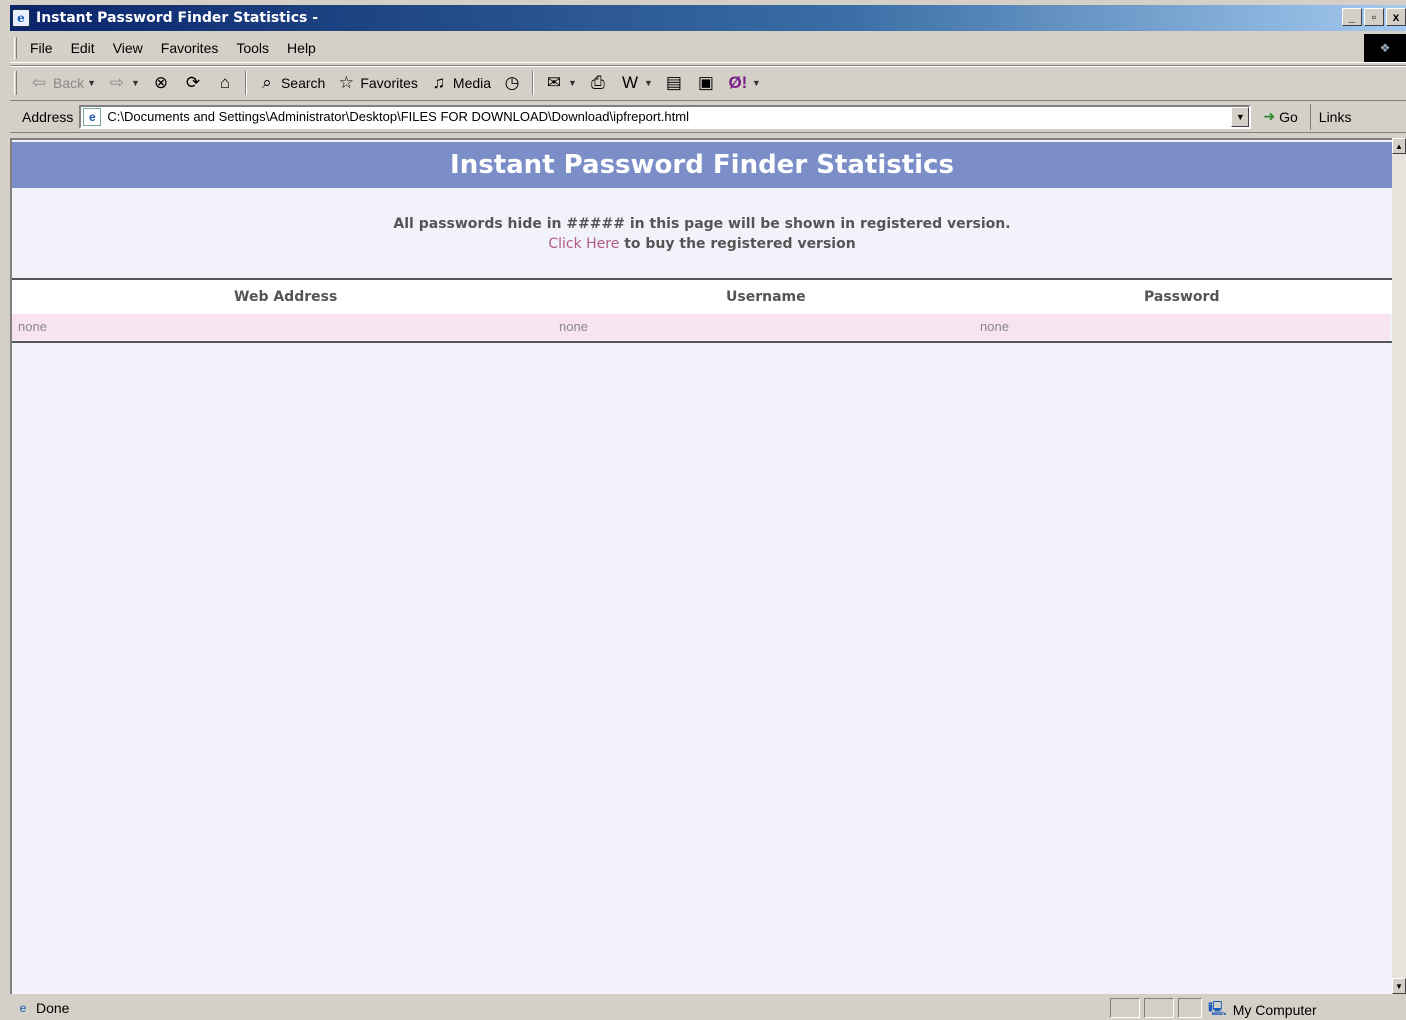  I want to click on stop-icon: ⊗, so click(161, 82).